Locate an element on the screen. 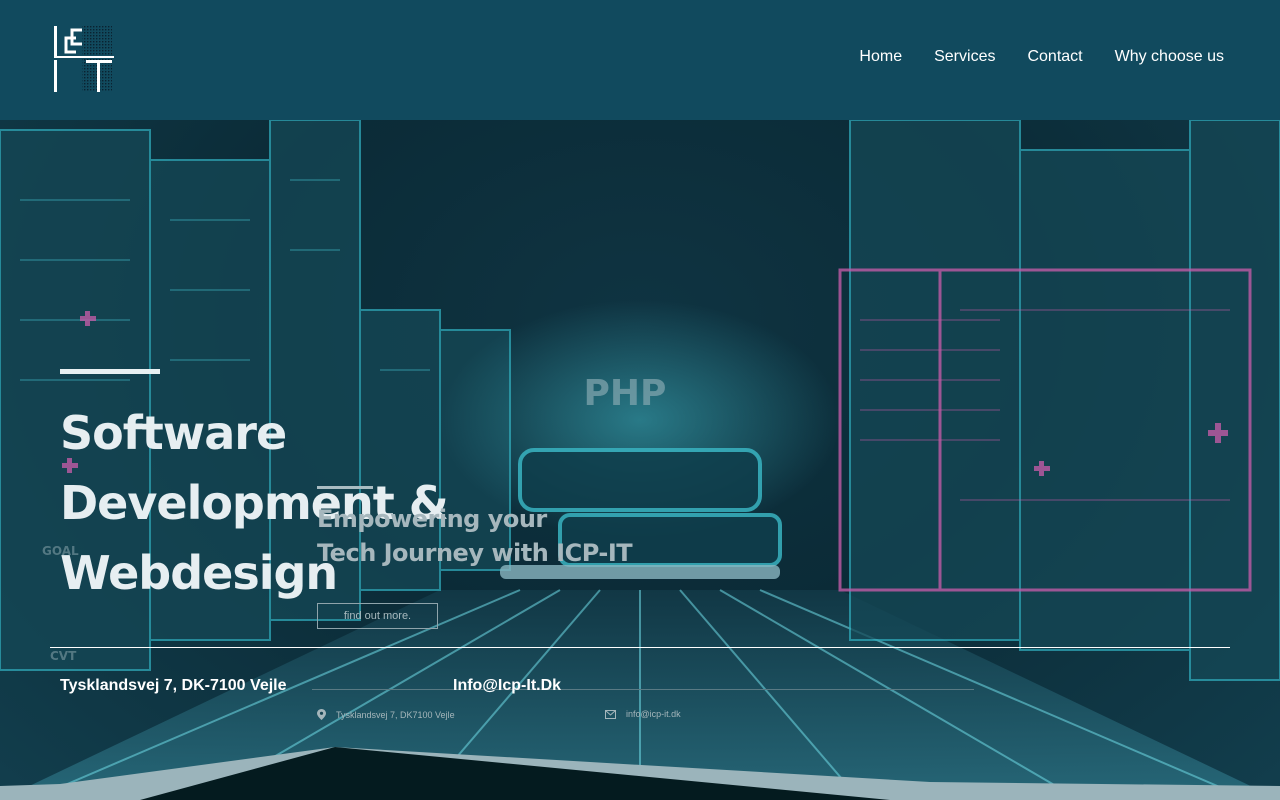 This screenshot has height=800, width=1280. nav-why-choose-us: Why choose us is located at coordinates (1169, 57).